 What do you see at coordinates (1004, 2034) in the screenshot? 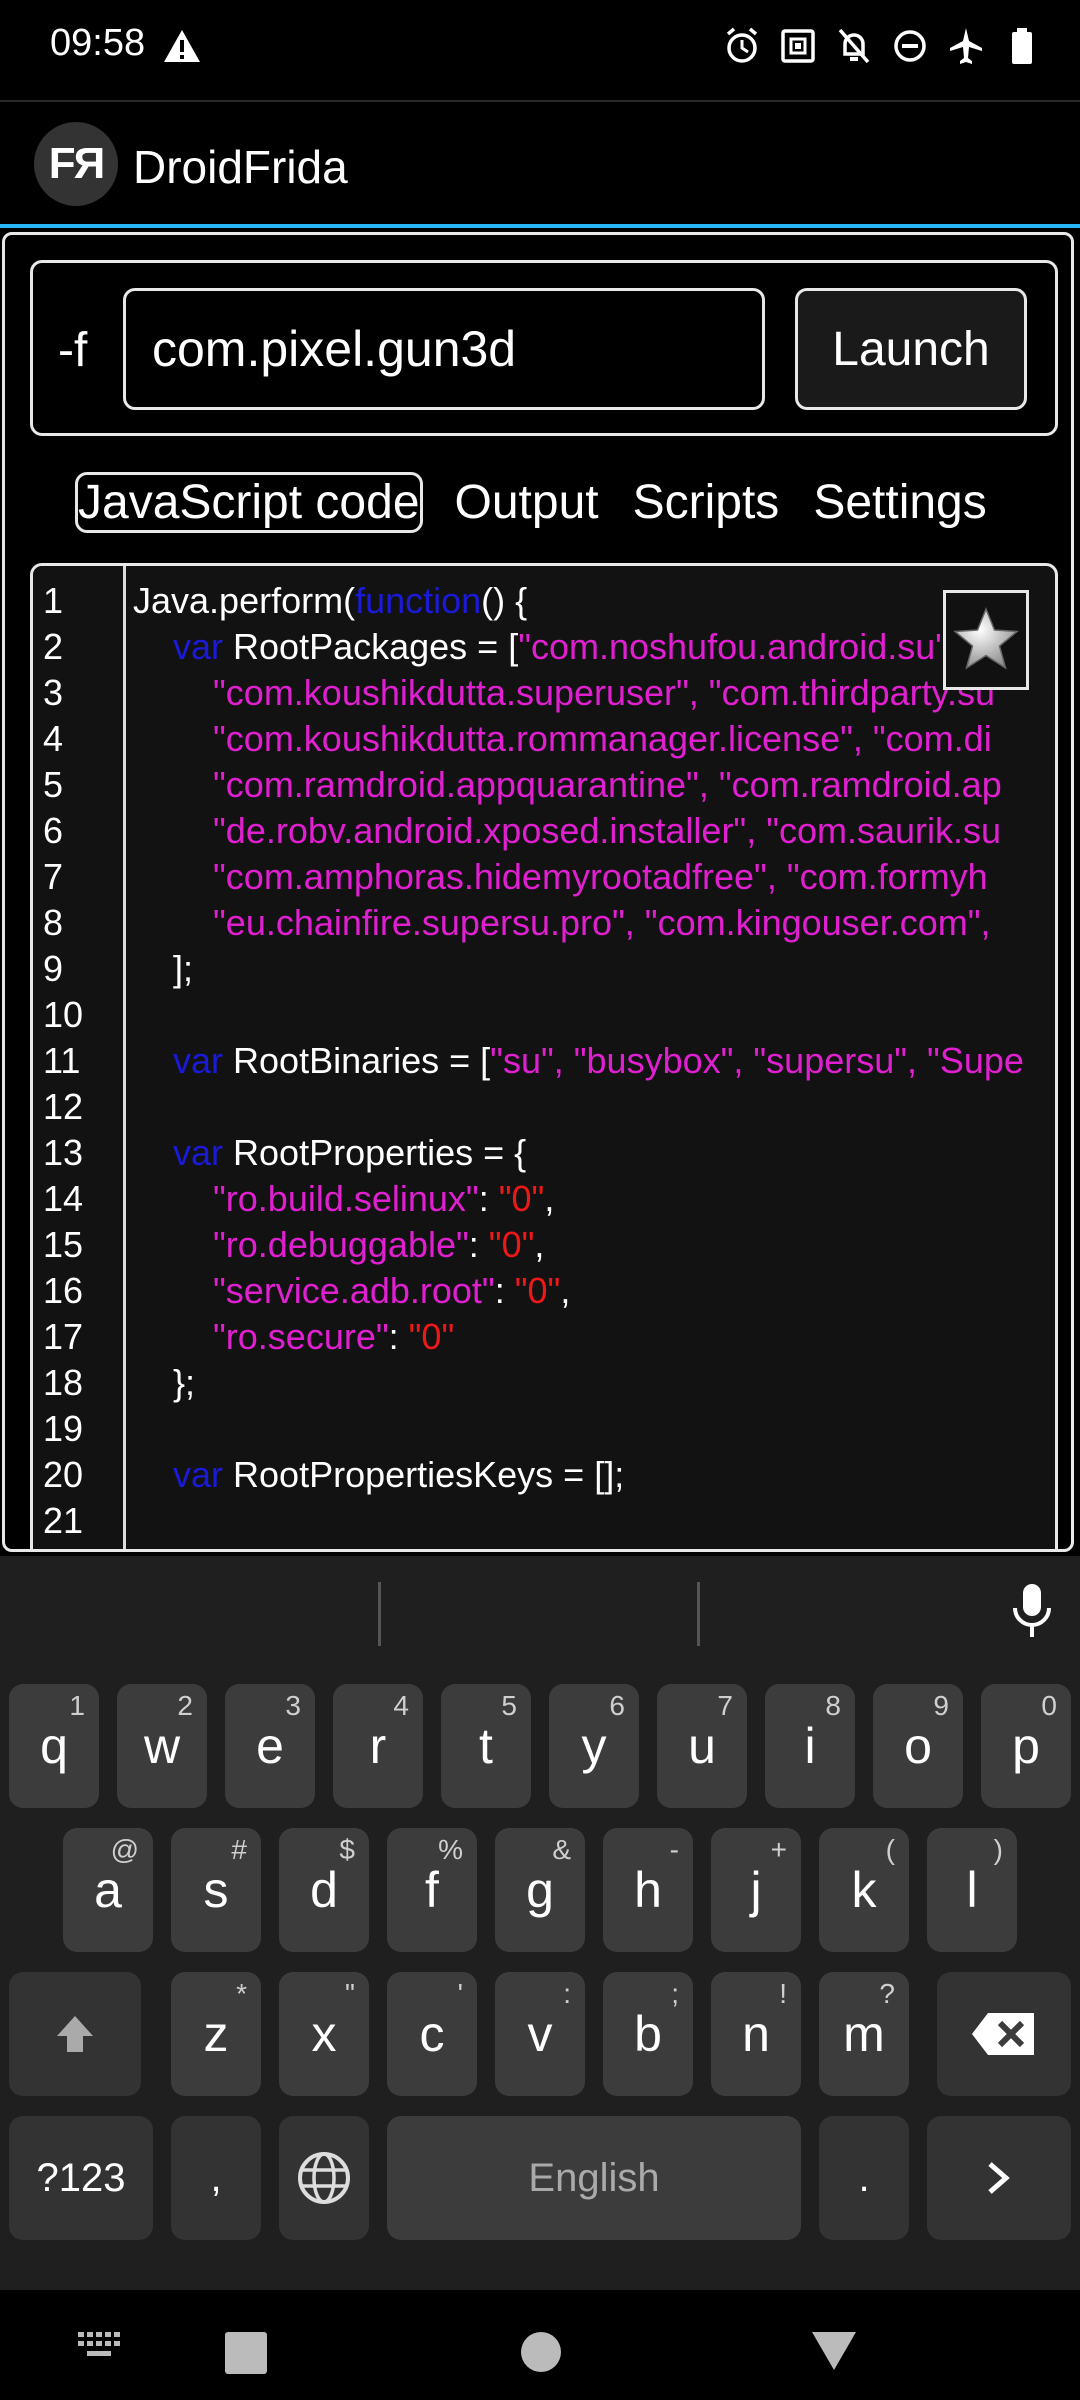
I see `backspace-key` at bounding box center [1004, 2034].